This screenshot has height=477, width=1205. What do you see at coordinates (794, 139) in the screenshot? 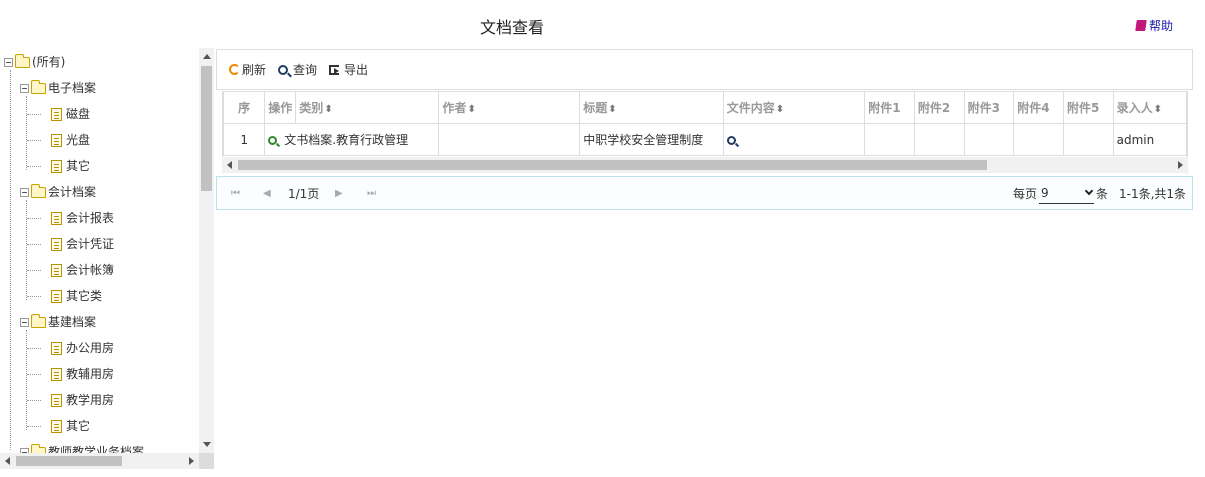
I see `cell-content` at bounding box center [794, 139].